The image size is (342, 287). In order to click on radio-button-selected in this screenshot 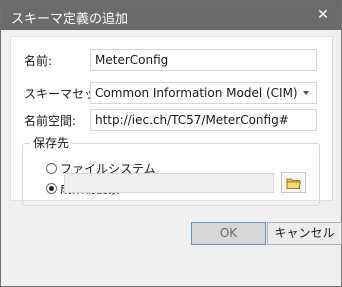, I will do `click(51, 188)`.